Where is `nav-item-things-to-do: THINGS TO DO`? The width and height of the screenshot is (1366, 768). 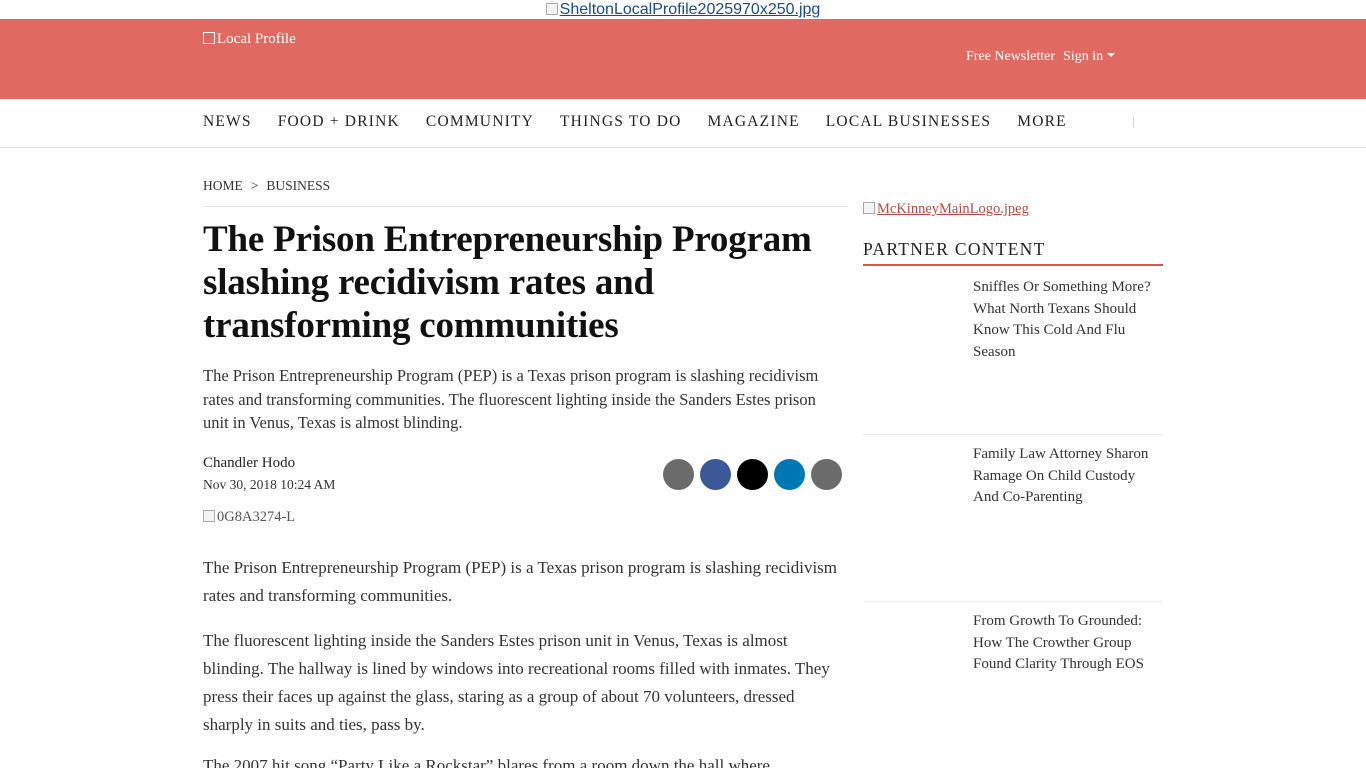 nav-item-things-to-do: THINGS TO DO is located at coordinates (620, 122).